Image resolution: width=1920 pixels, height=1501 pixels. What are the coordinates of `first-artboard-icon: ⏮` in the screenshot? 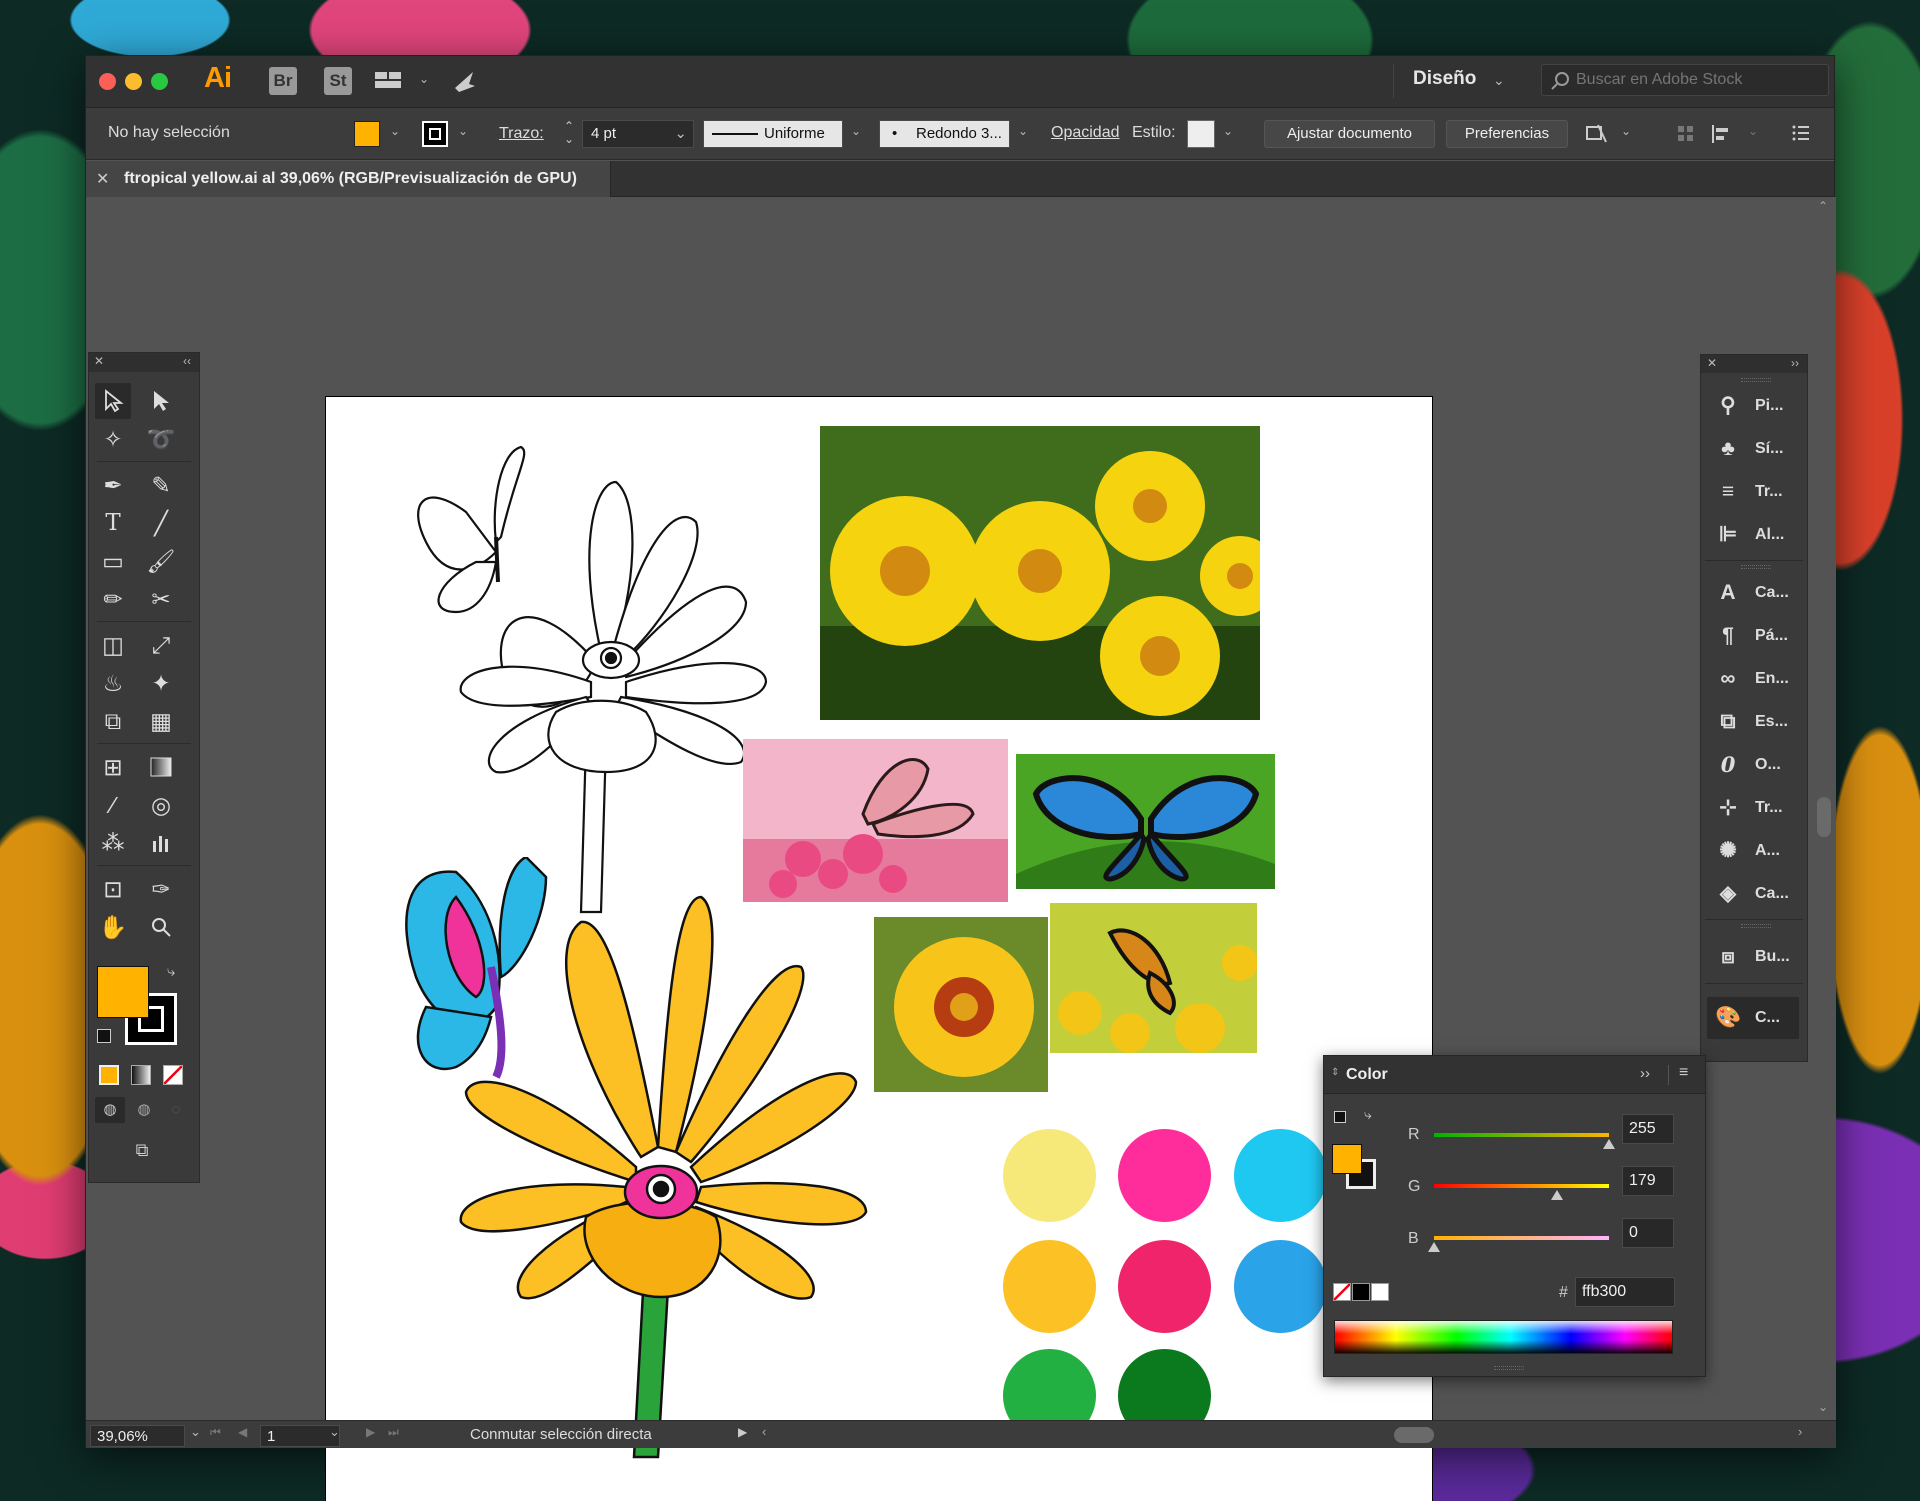 It's located at (215, 1432).